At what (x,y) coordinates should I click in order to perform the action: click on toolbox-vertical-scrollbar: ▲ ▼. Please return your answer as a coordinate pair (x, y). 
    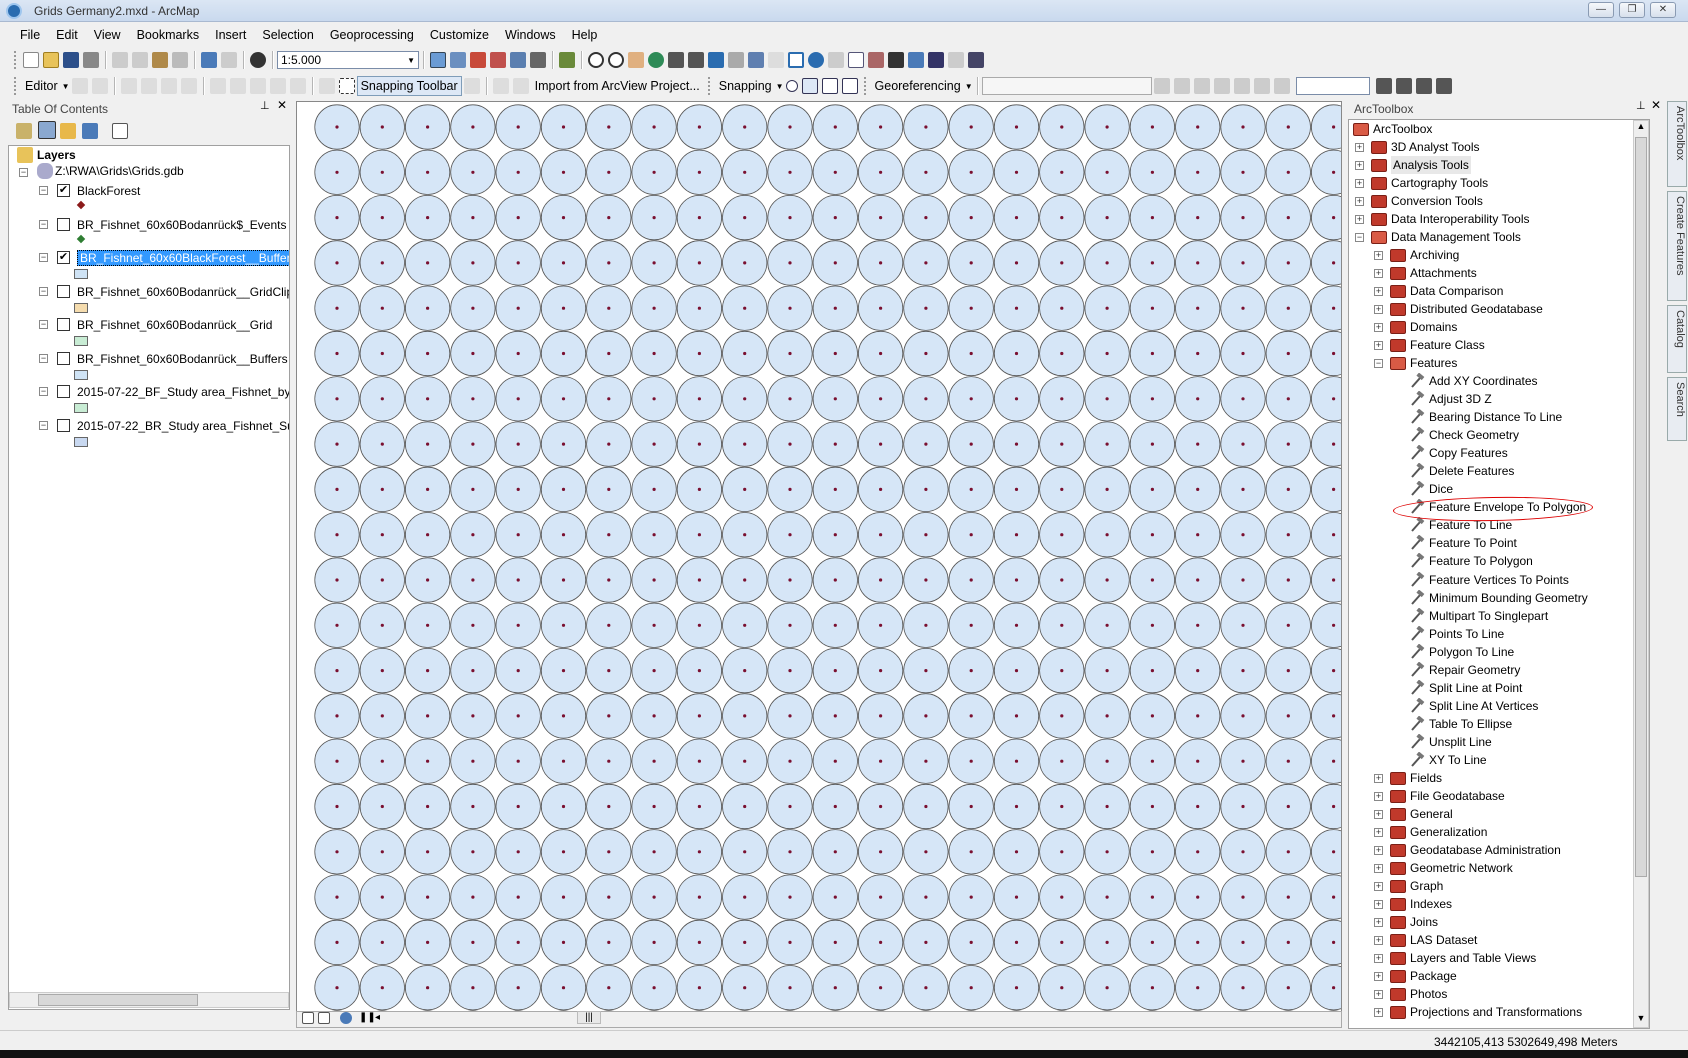
    Looking at the image, I should click on (1641, 574).